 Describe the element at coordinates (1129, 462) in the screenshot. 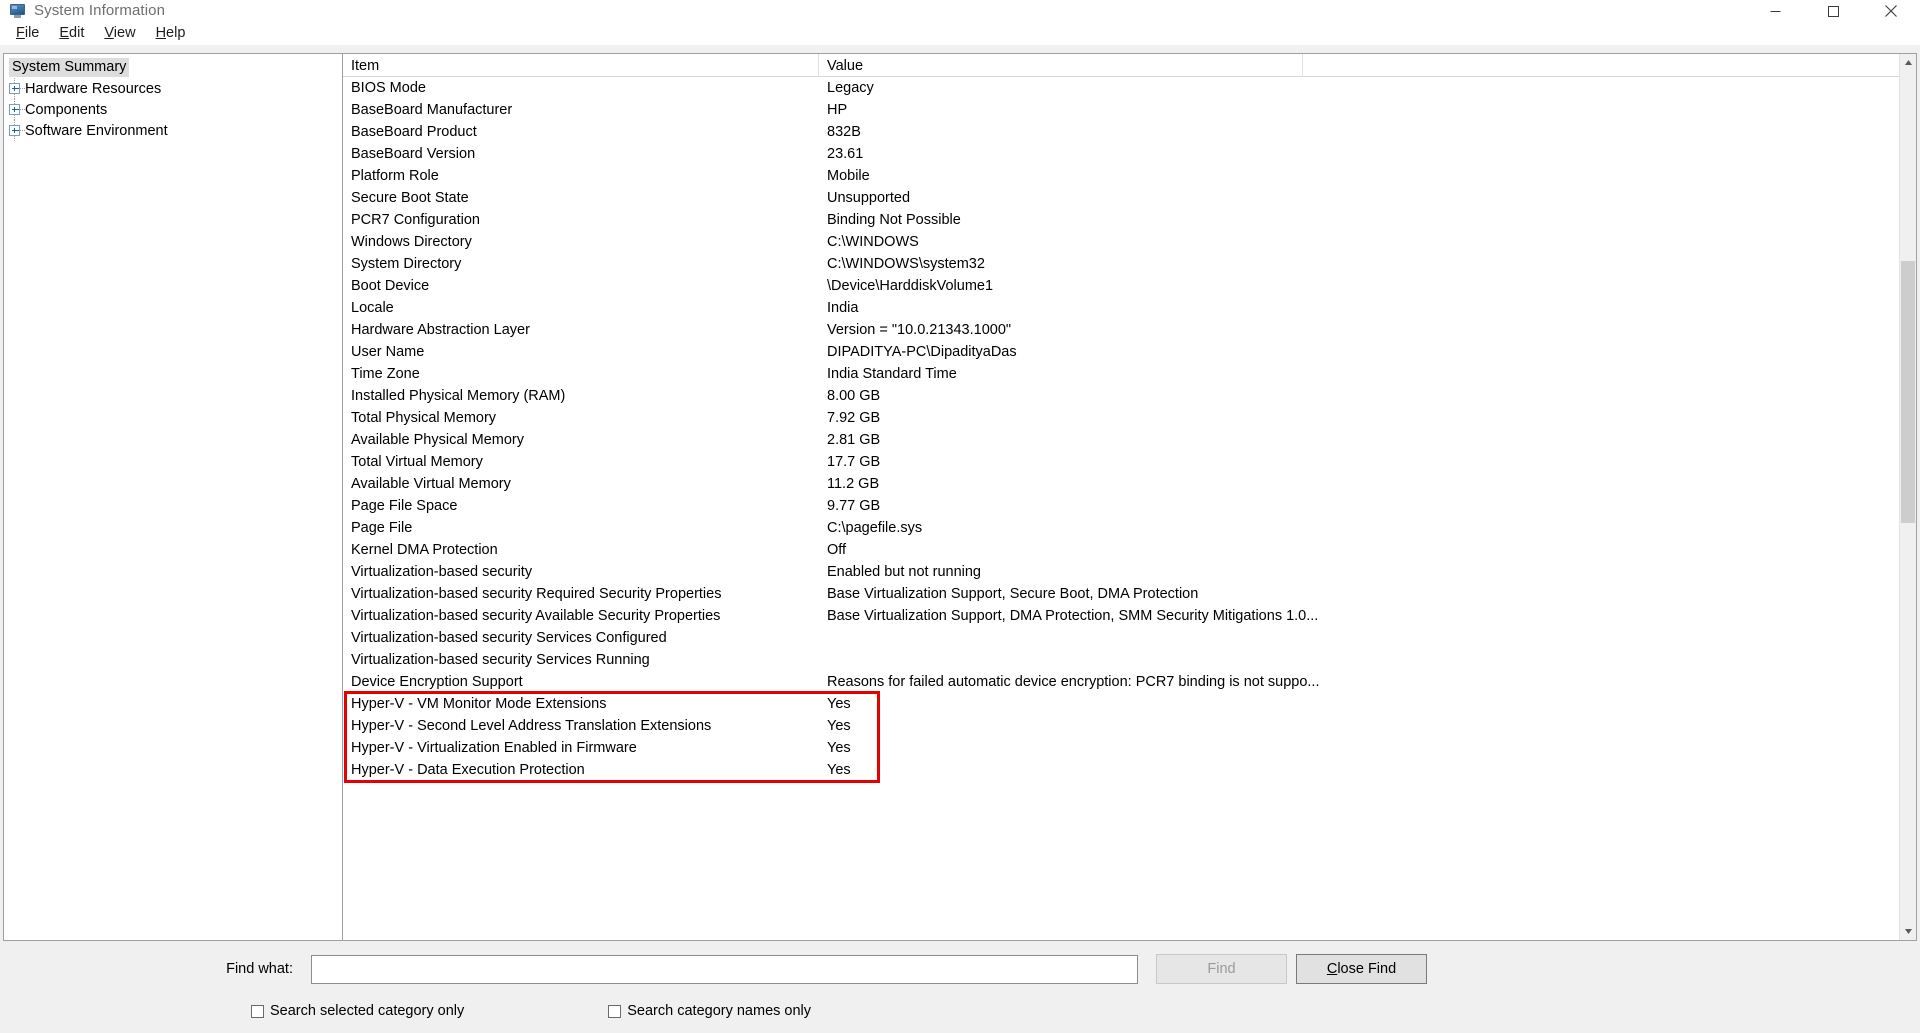

I see `table-row: Total Virtual Memory 17.7 GB` at that location.